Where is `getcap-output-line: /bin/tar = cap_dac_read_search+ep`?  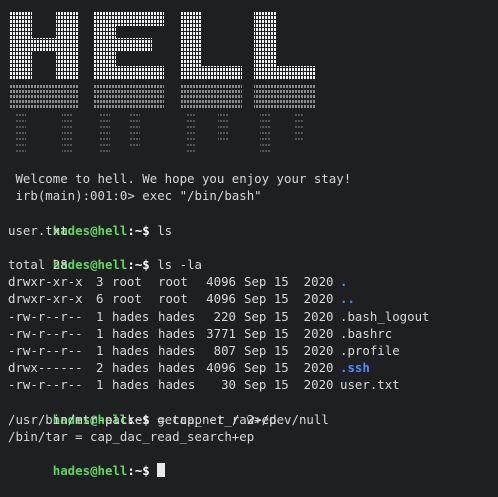
getcap-output-line: /bin/tar = cap_dac_read_search+ep is located at coordinates (131, 436).